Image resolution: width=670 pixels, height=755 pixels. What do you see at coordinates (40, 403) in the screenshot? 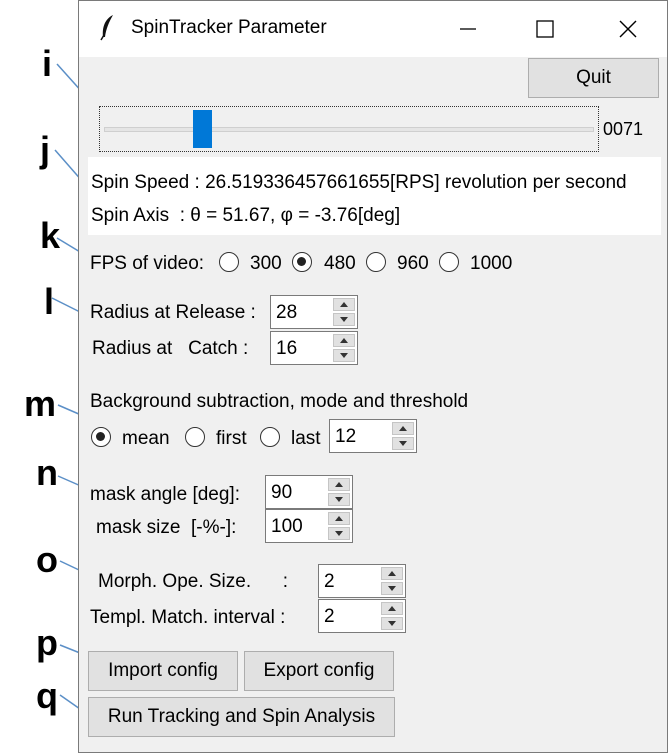
I see `callout-m: m` at bounding box center [40, 403].